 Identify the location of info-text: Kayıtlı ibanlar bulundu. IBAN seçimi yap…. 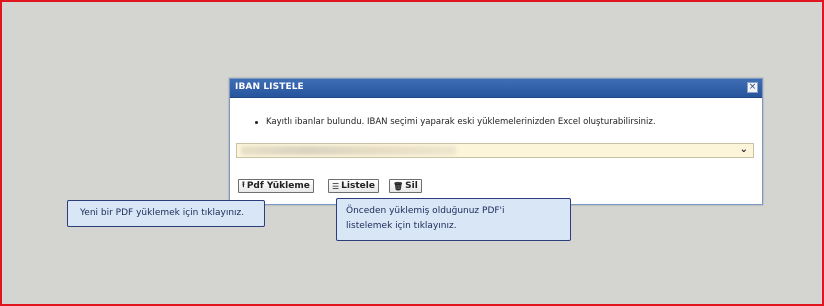
(461, 122).